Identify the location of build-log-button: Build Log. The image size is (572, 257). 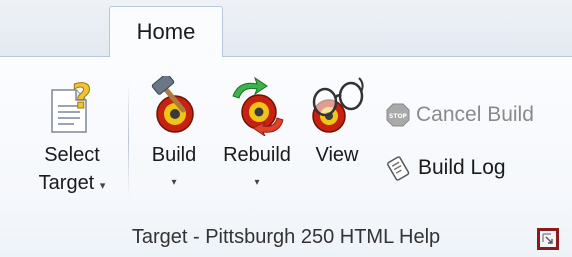
(446, 168).